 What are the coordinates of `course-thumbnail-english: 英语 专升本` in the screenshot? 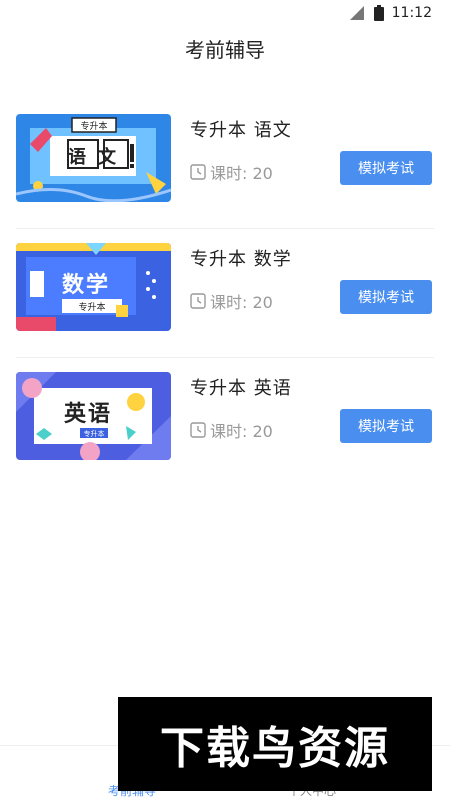 It's located at (93, 416).